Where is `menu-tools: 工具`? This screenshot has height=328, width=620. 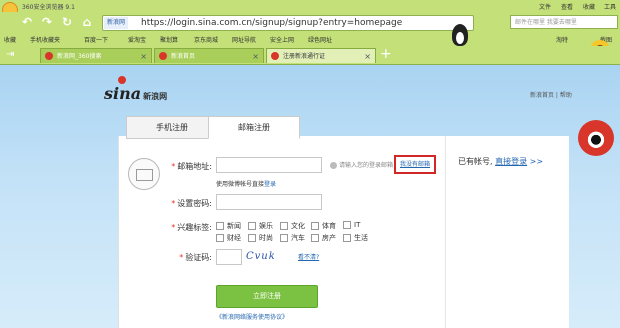 menu-tools: 工具 is located at coordinates (610, 6).